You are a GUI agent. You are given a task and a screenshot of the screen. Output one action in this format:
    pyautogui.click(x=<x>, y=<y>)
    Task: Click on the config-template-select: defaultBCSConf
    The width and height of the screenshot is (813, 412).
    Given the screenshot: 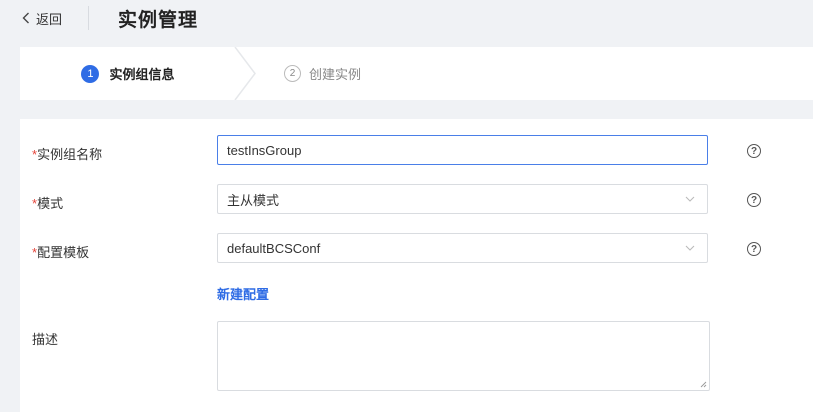 What is the action you would take?
    pyautogui.click(x=462, y=248)
    